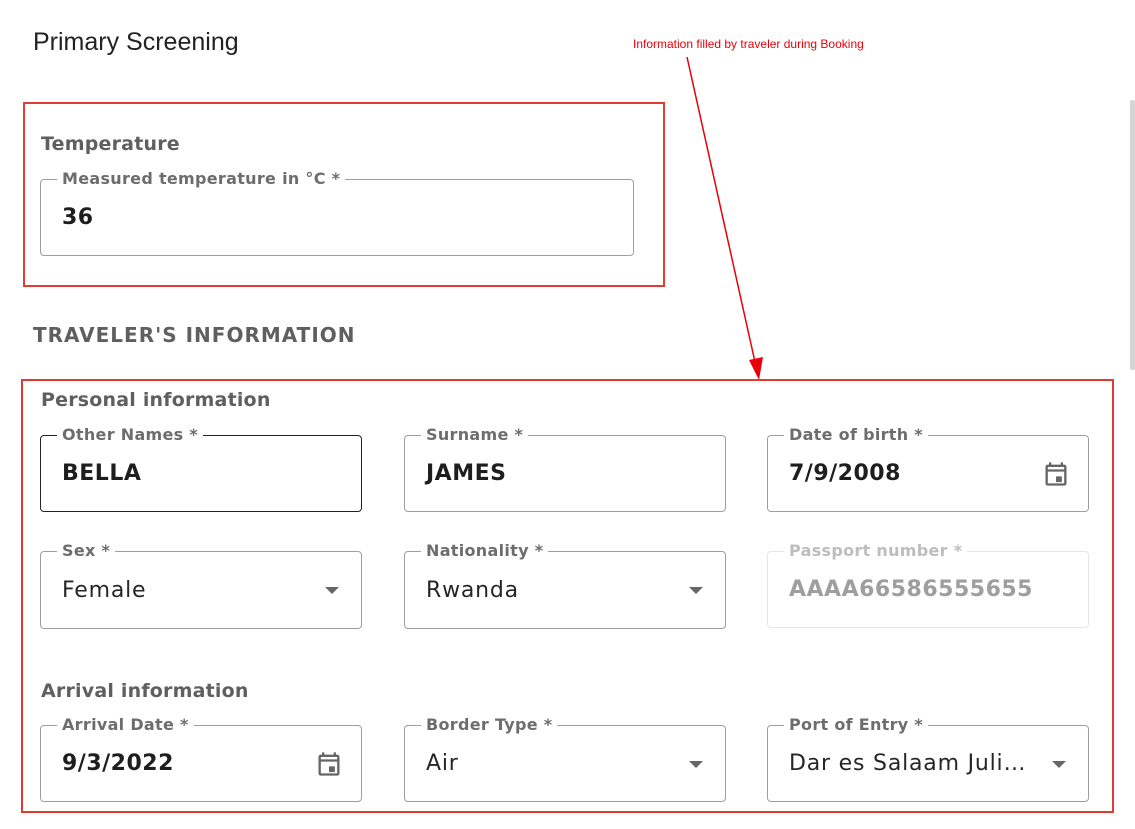 This screenshot has height=829, width=1135. Describe the element at coordinates (911, 589) in the screenshot. I see `passport-number-input: AAAA66586555655` at that location.